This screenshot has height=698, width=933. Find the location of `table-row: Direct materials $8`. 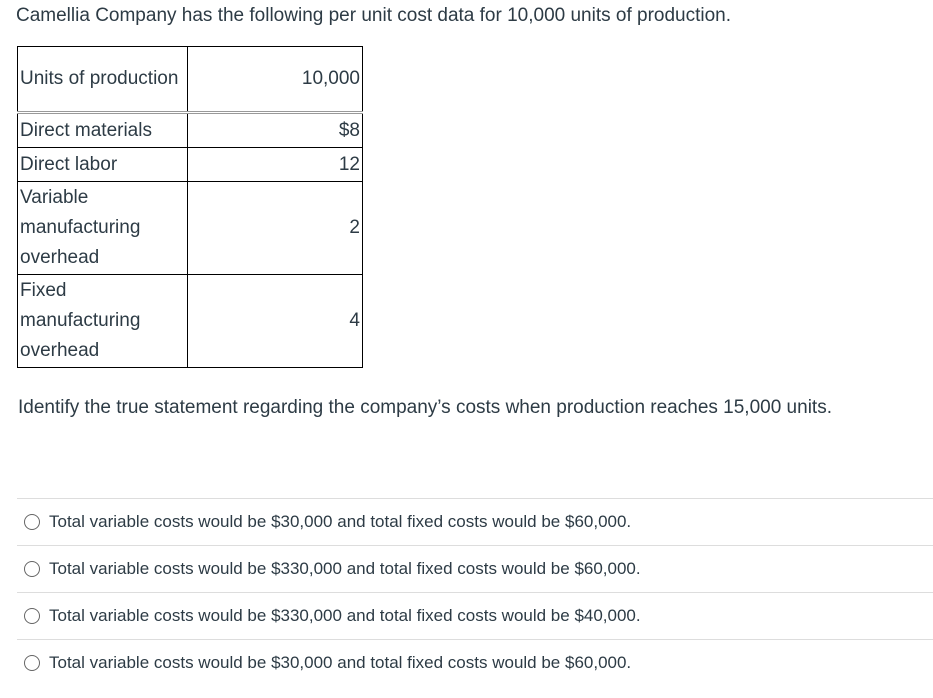

table-row: Direct materials $8 is located at coordinates (190, 130).